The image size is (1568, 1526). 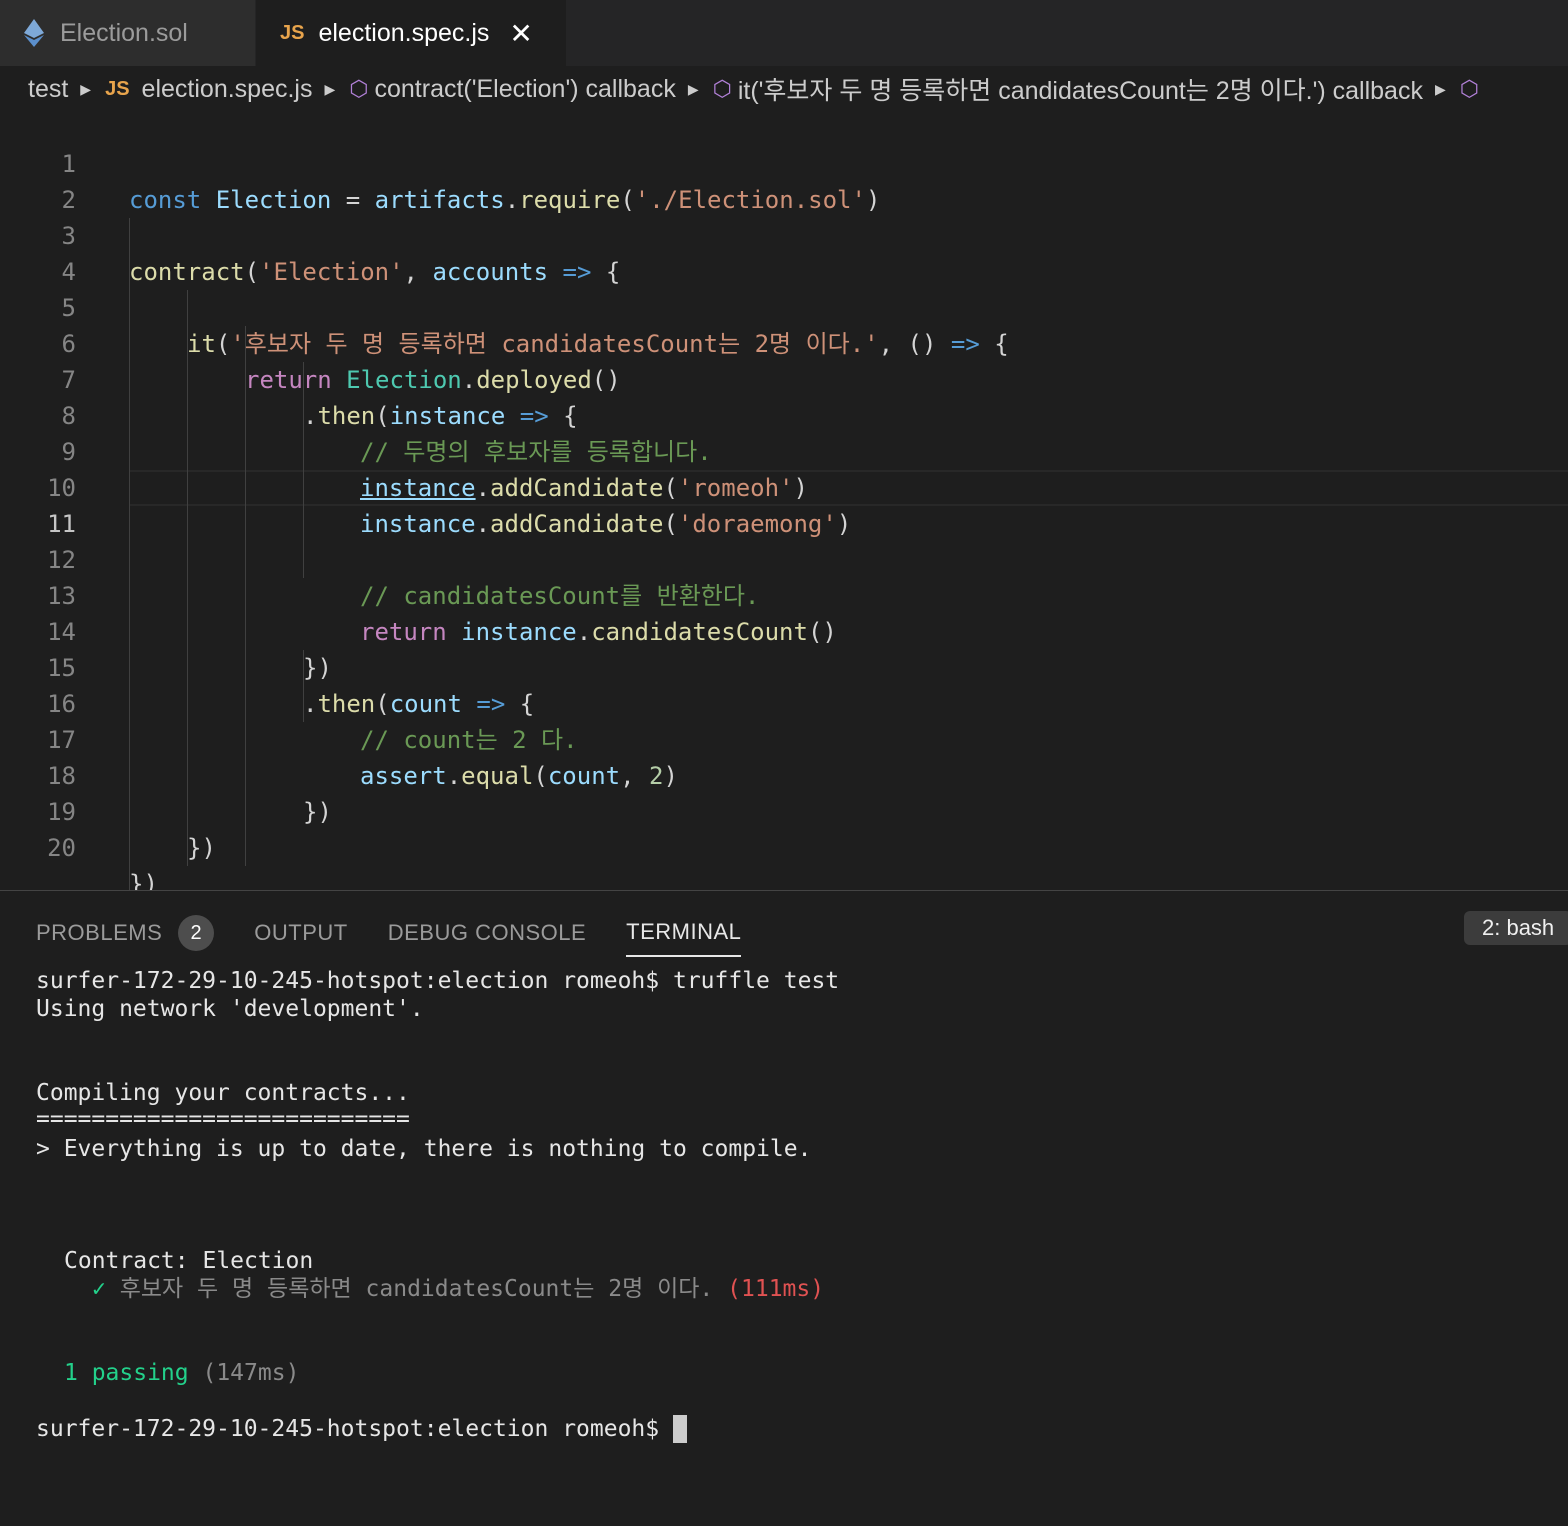 What do you see at coordinates (784, 558) in the screenshot?
I see `code-line: 12 // candidatesCount를 반환한다.` at bounding box center [784, 558].